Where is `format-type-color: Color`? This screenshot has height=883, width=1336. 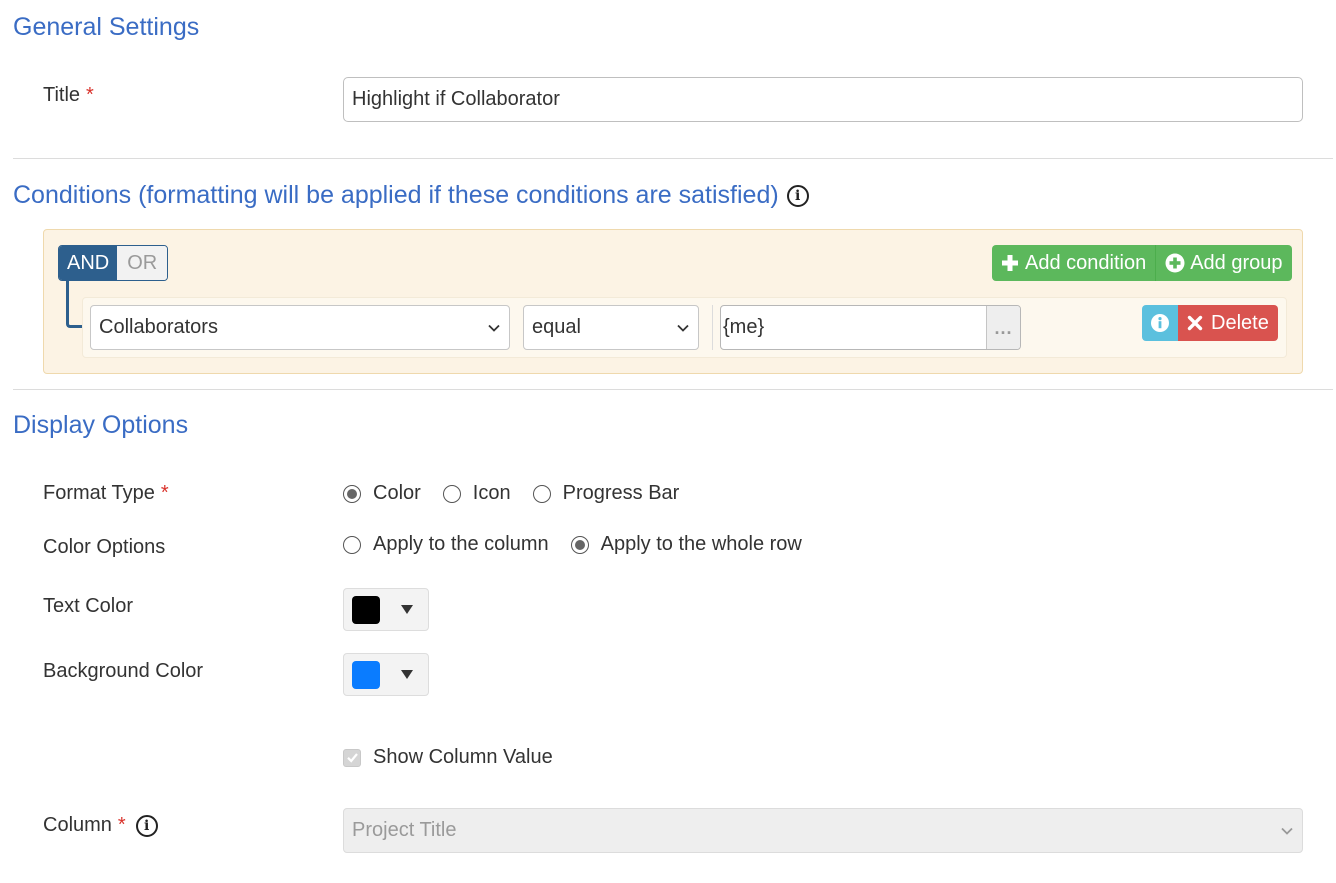
format-type-color: Color is located at coordinates (382, 493).